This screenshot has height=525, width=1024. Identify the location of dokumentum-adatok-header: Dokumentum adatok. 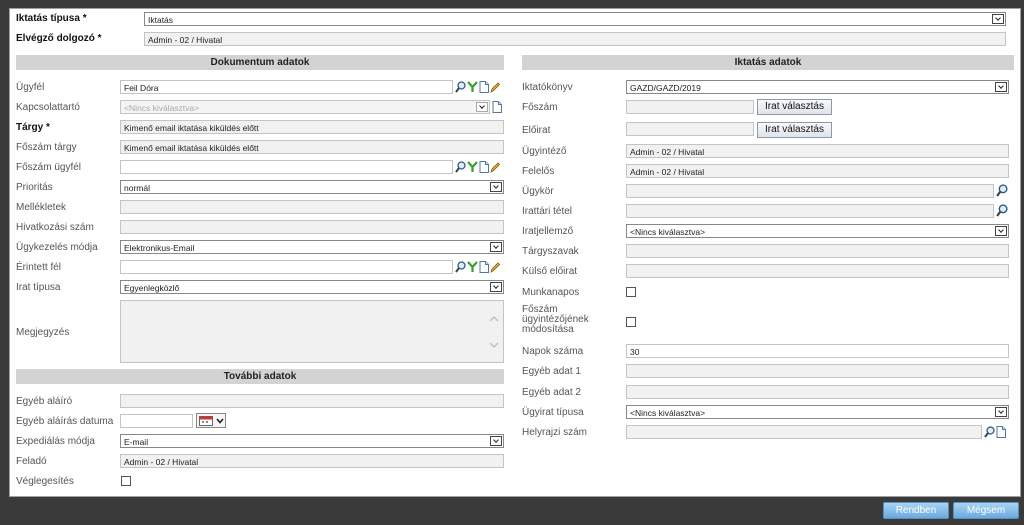
(260, 62).